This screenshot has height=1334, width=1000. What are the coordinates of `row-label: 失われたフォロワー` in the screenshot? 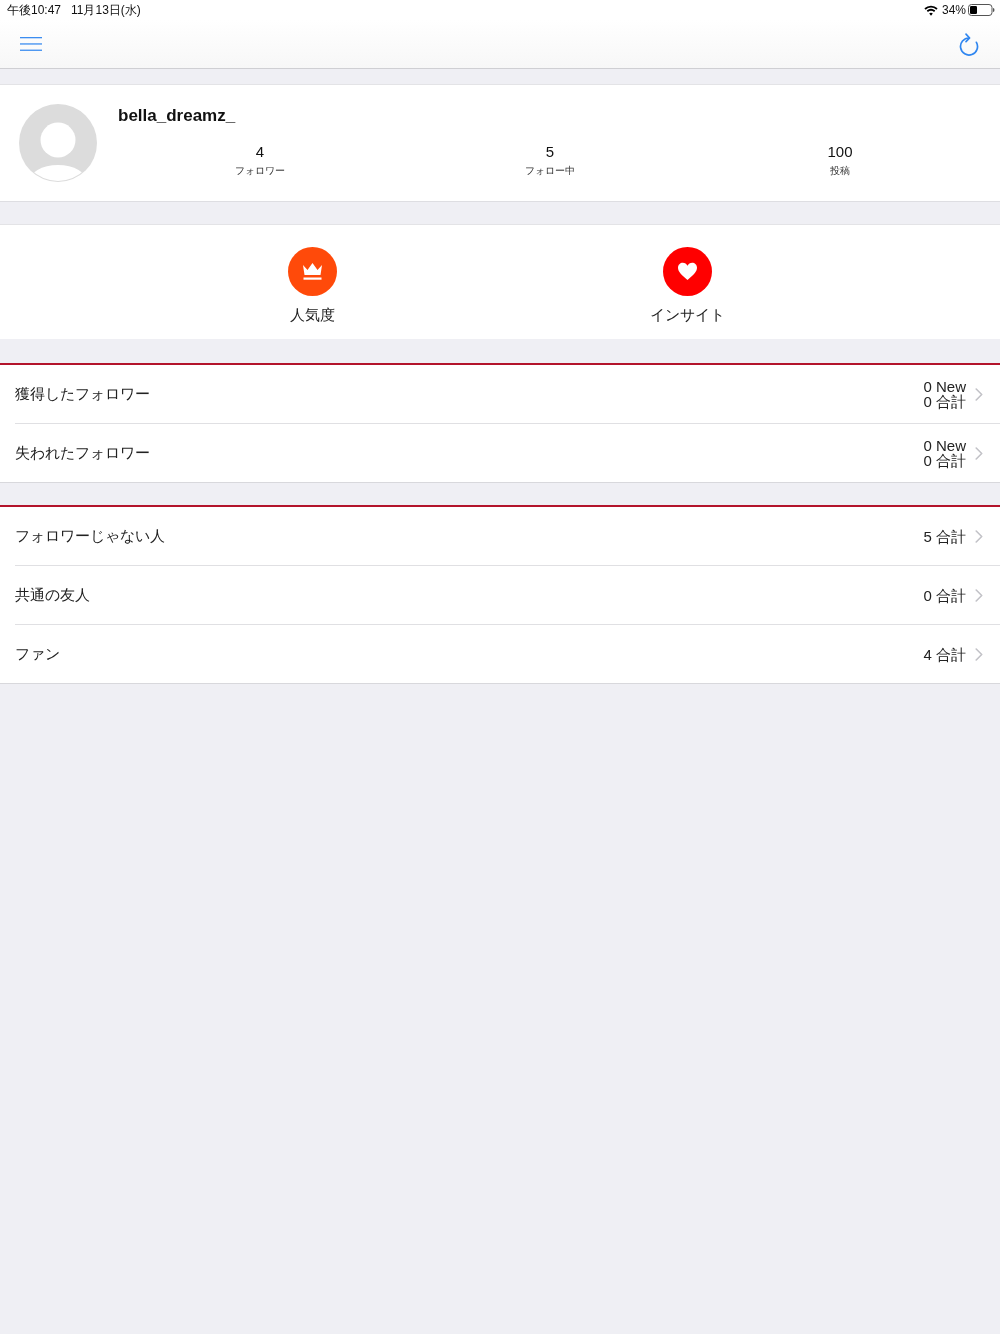 It's located at (82, 453).